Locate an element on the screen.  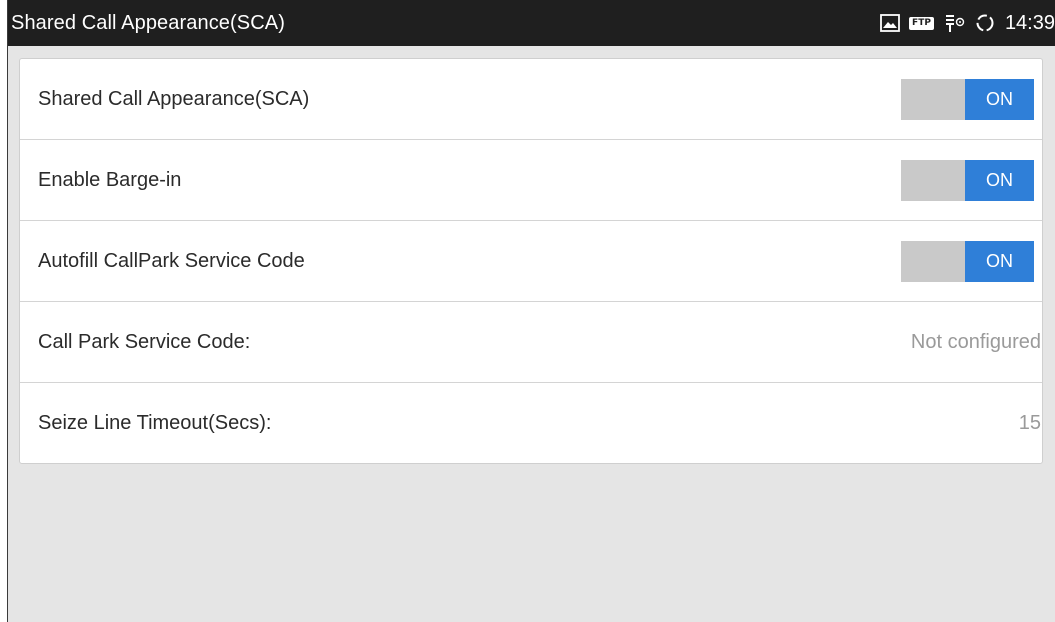
usb-debug-icon is located at coordinates (954, 23).